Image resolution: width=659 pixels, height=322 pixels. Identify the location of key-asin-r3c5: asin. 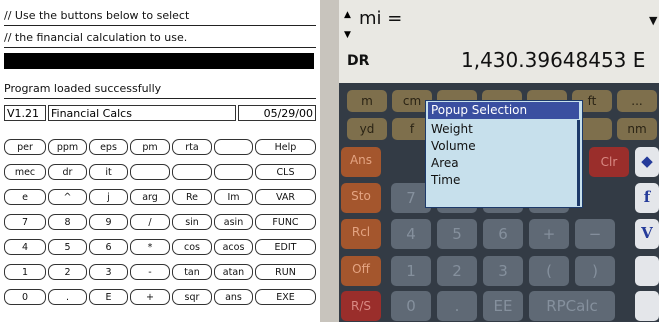
(233, 222).